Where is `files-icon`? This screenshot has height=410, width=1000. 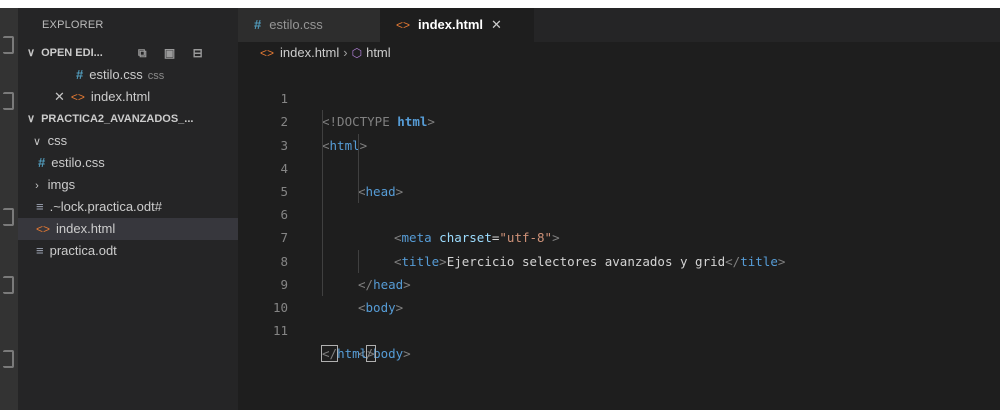 files-icon is located at coordinates (8, 45).